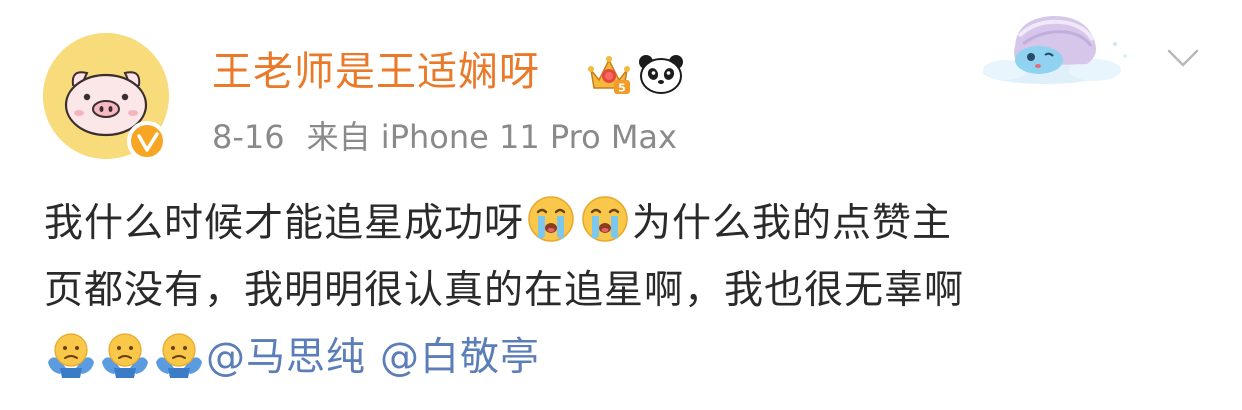 Image resolution: width=1242 pixels, height=410 pixels. I want to click on verified-badge, so click(147, 141).